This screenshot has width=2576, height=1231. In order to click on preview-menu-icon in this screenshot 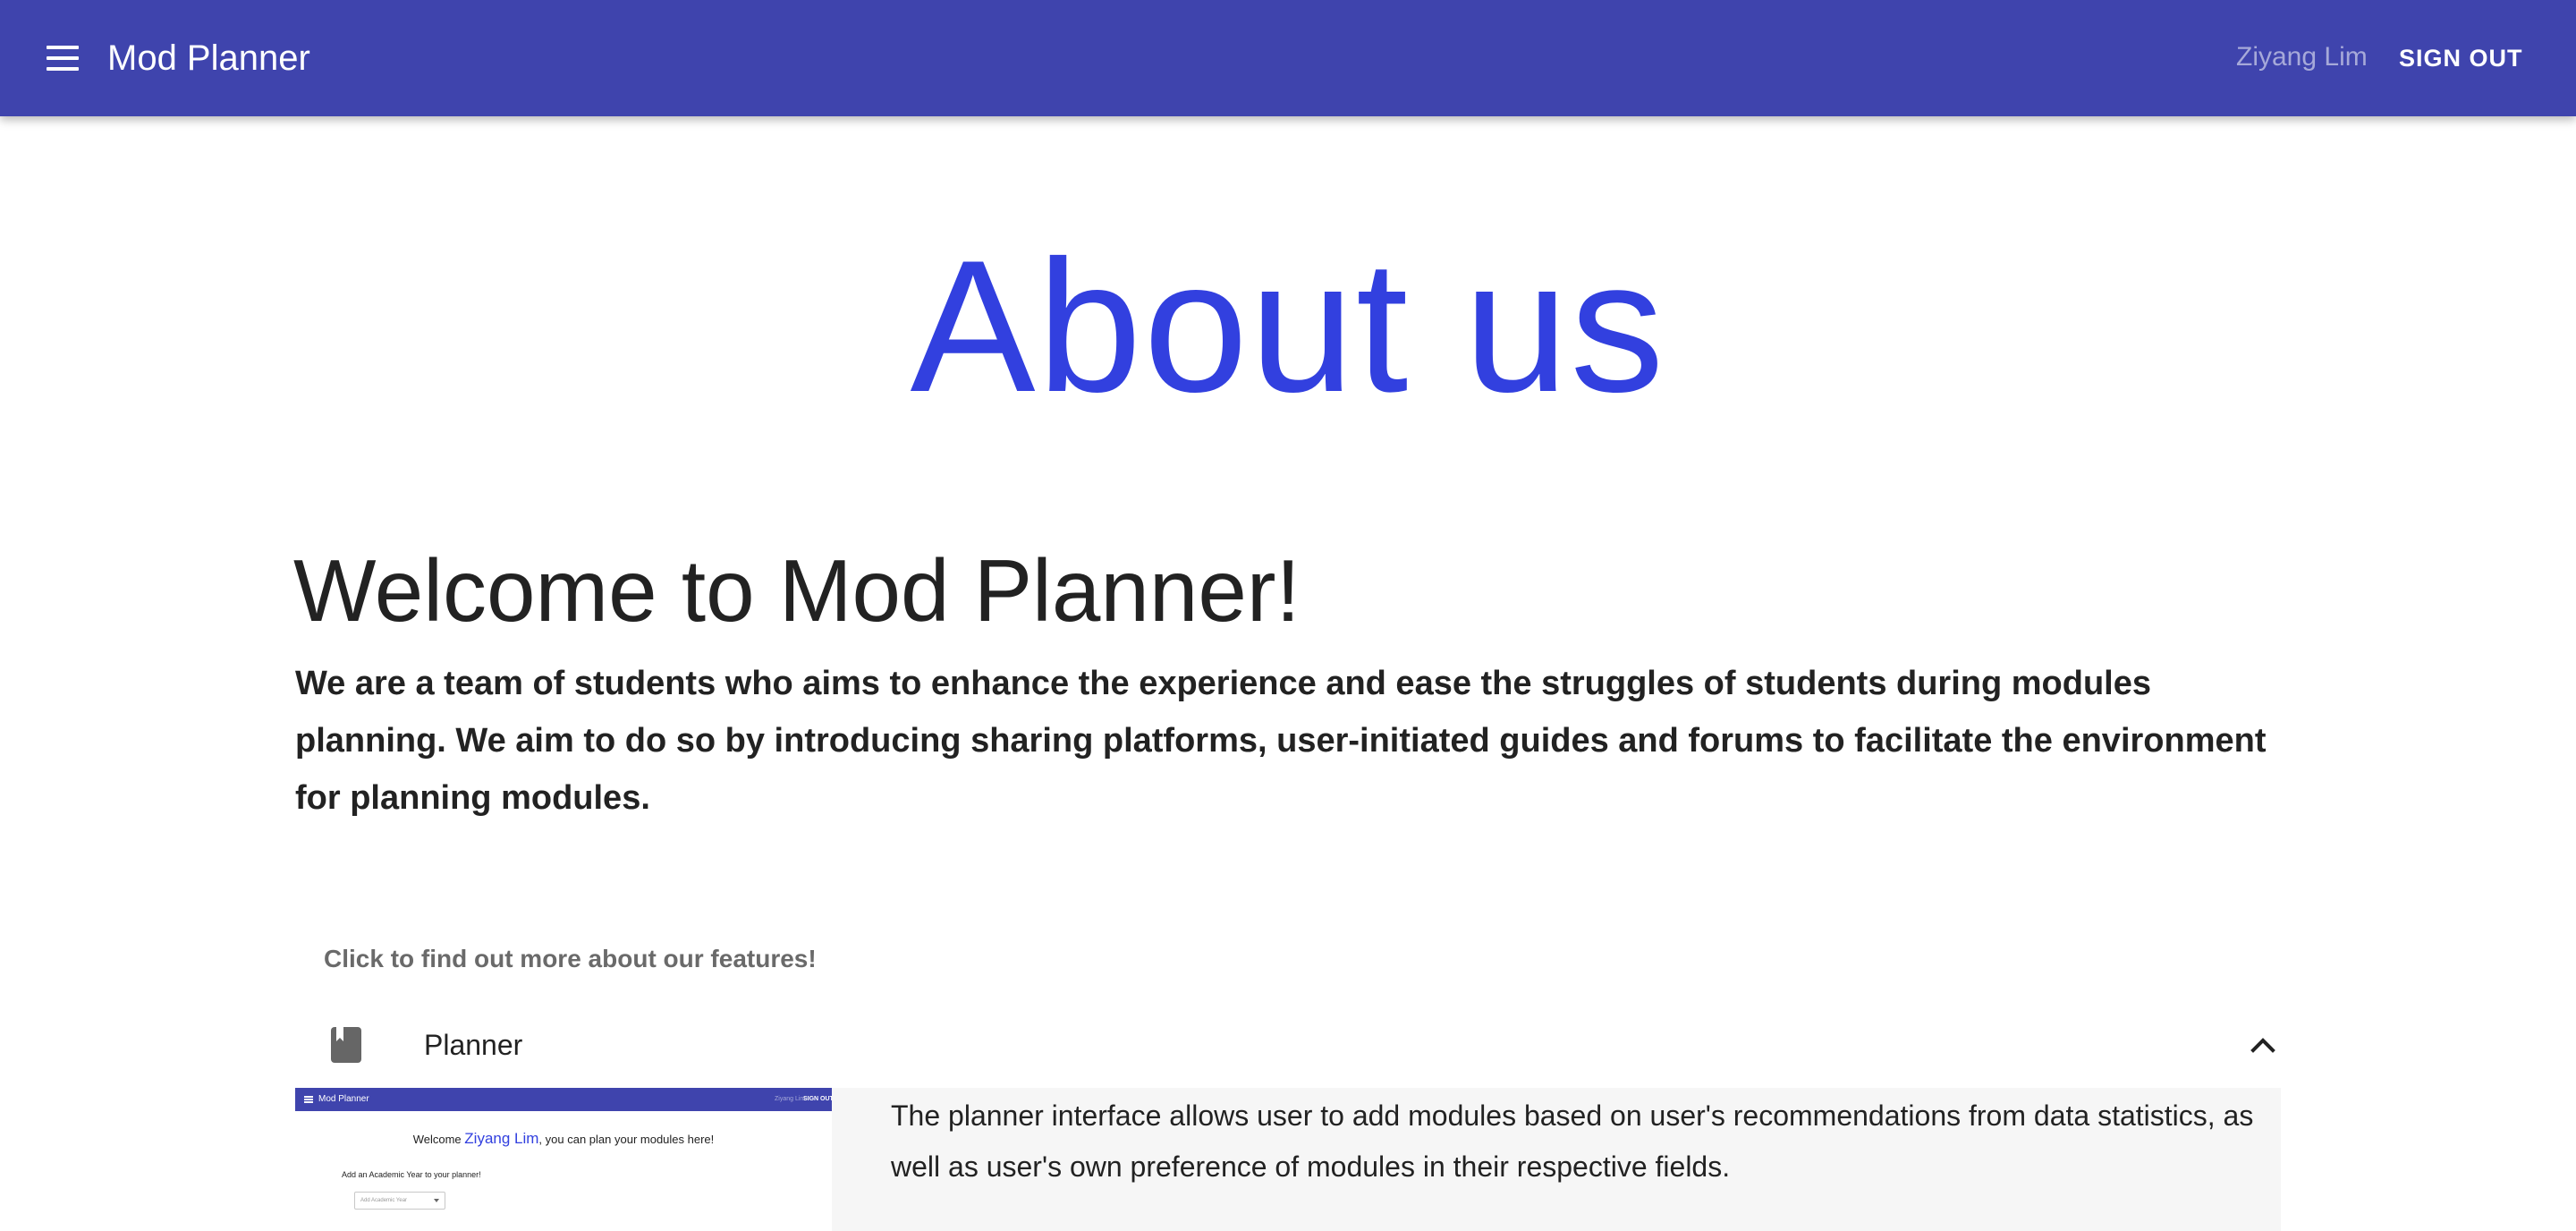, I will do `click(308, 1099)`.